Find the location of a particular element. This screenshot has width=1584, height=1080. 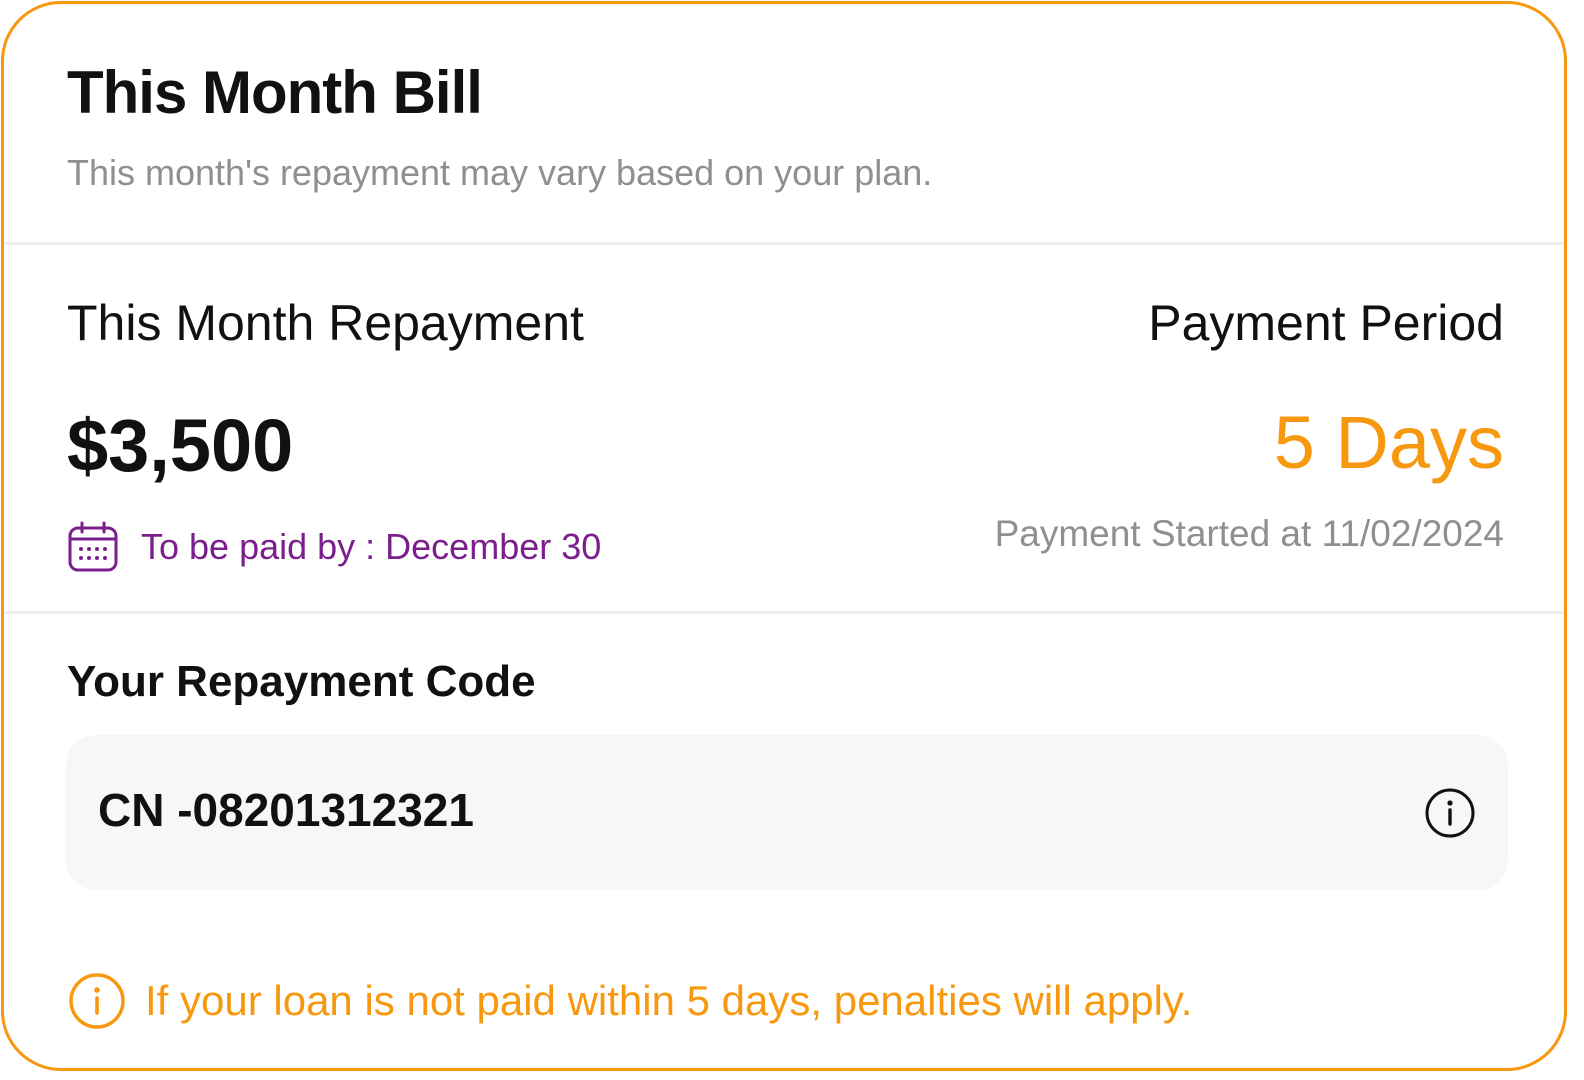

repayment-code-value: CN -08201312321 is located at coordinates (286, 810).